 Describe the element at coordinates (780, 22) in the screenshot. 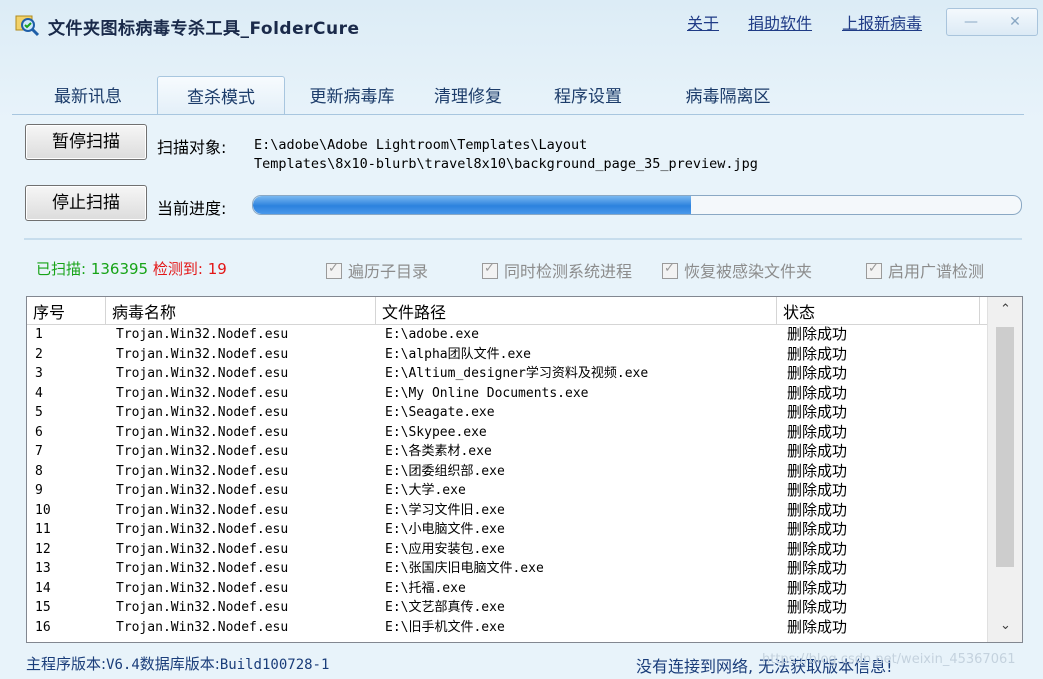

I see `donate-link: 捐助软件` at that location.